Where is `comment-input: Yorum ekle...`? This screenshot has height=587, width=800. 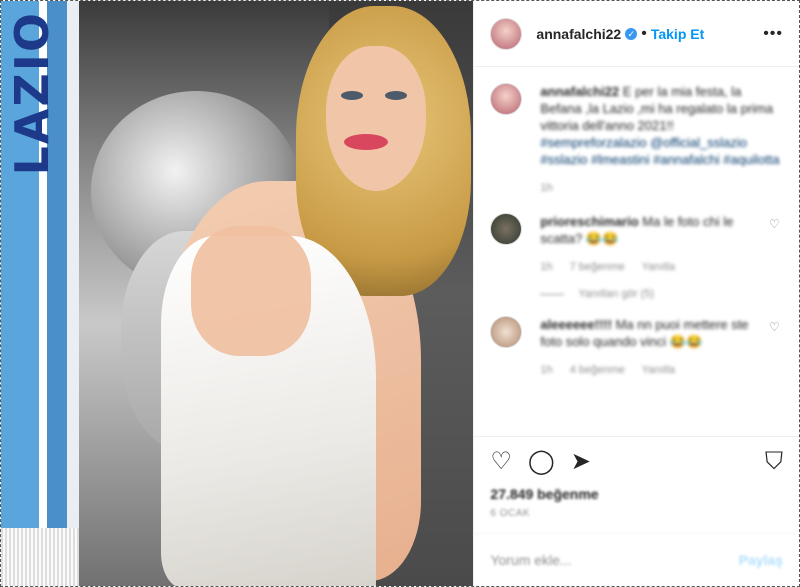
comment-input: Yorum ekle... is located at coordinates (530, 560).